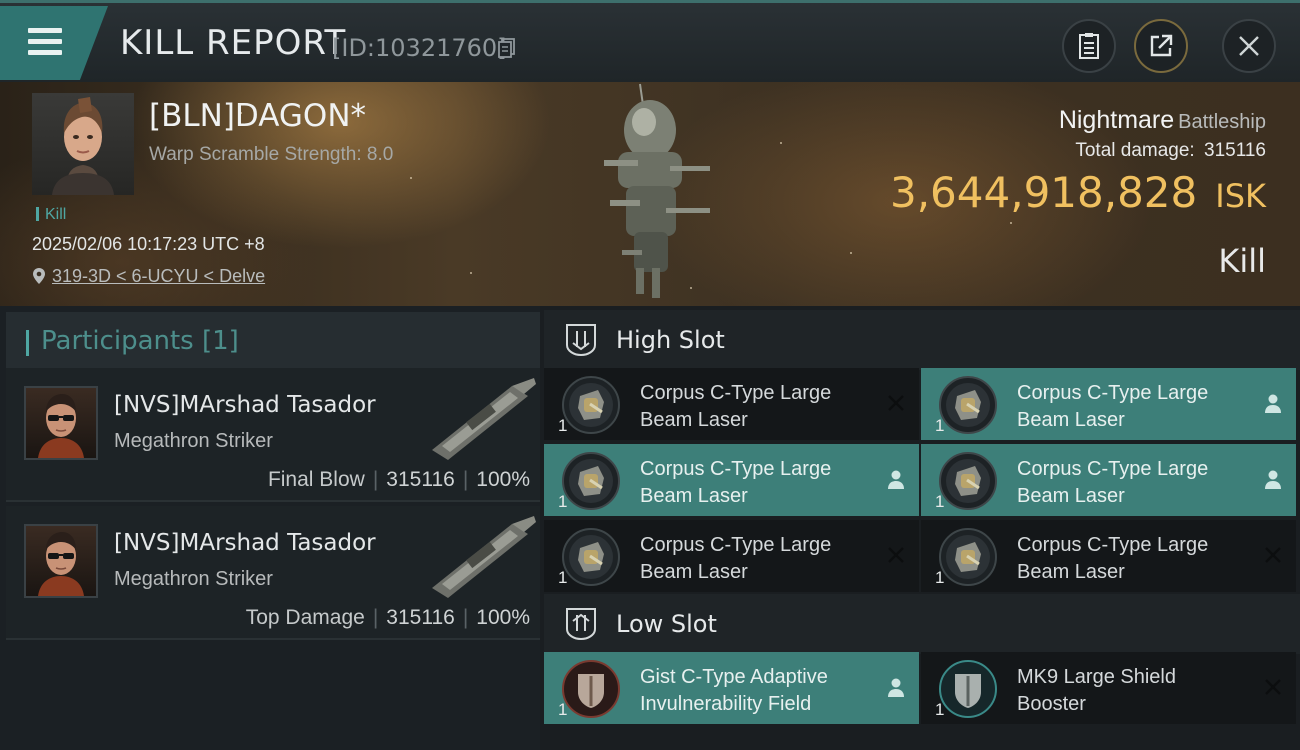 This screenshot has height=750, width=1300. Describe the element at coordinates (45, 30) in the screenshot. I see `menu-icon` at that location.